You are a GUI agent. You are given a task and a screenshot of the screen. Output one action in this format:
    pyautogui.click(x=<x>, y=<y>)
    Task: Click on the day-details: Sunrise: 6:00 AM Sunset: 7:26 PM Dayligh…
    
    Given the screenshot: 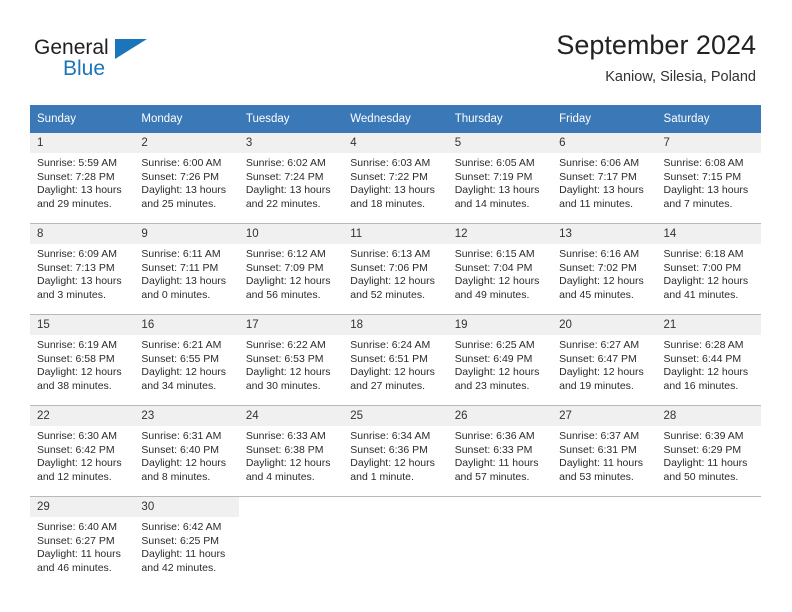 What is the action you would take?
    pyautogui.click(x=186, y=182)
    